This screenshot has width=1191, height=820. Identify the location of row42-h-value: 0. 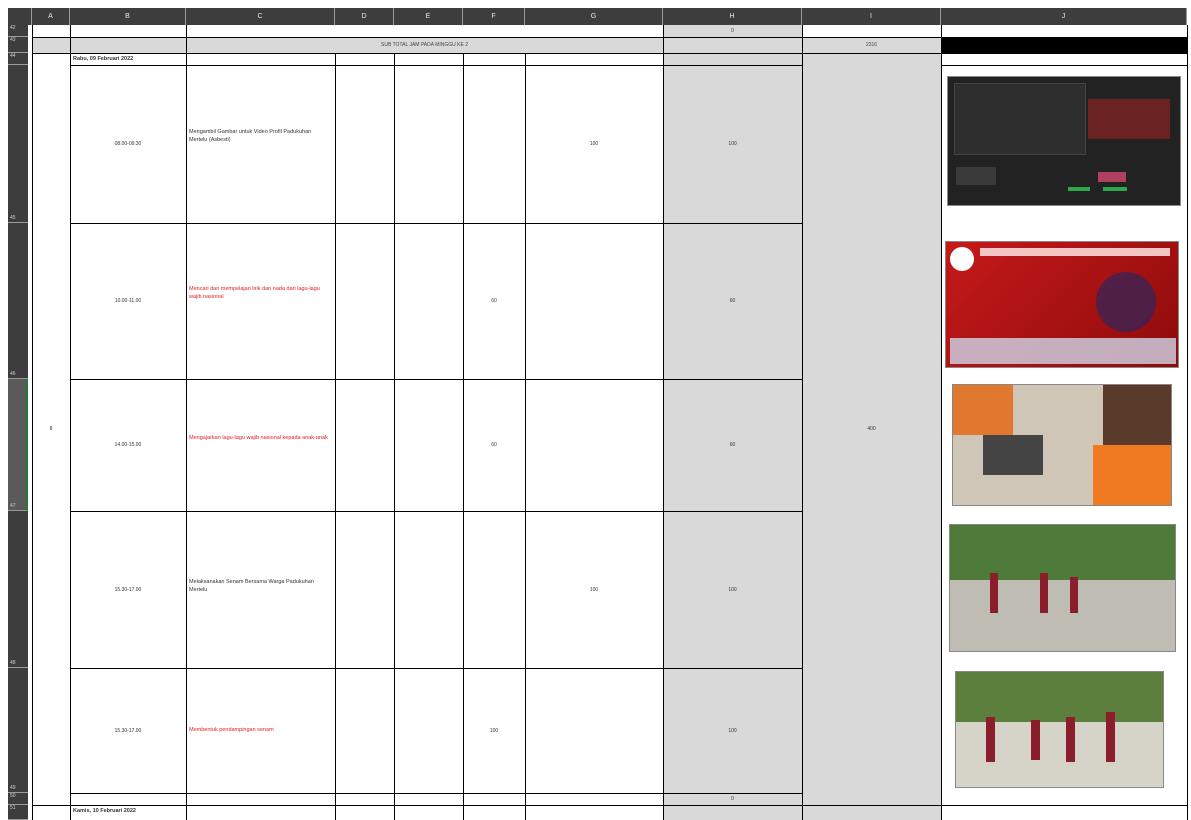
(732, 31).